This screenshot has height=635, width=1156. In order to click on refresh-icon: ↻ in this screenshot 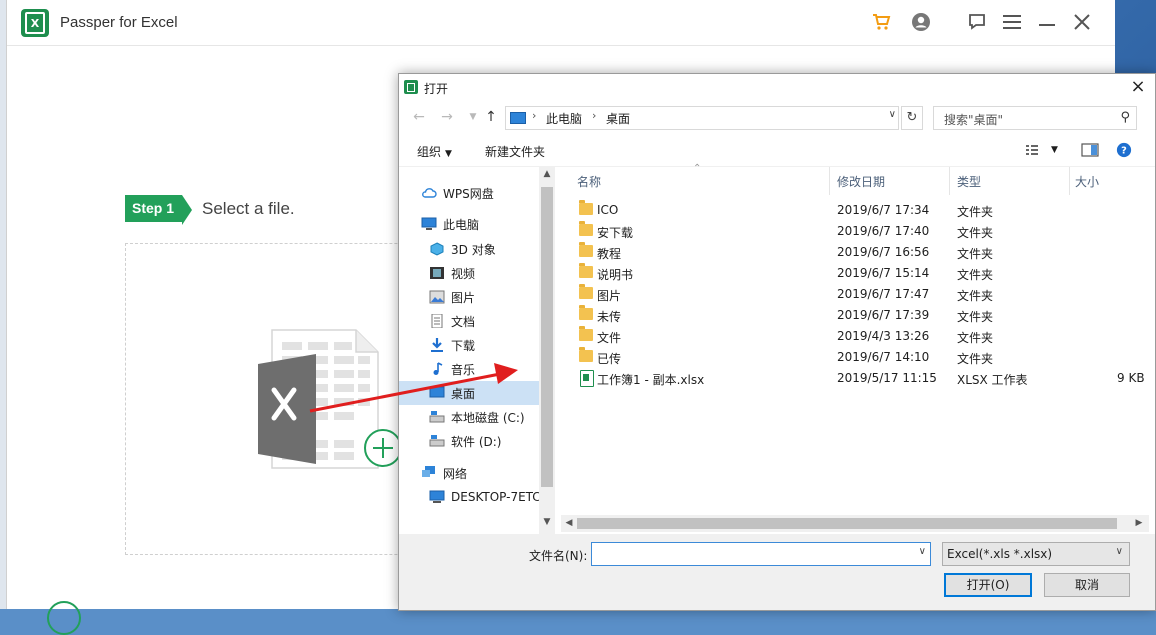, I will do `click(912, 118)`.